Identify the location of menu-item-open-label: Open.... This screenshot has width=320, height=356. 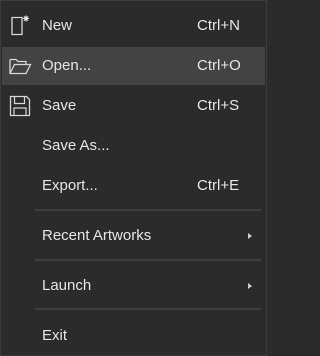
(67, 65).